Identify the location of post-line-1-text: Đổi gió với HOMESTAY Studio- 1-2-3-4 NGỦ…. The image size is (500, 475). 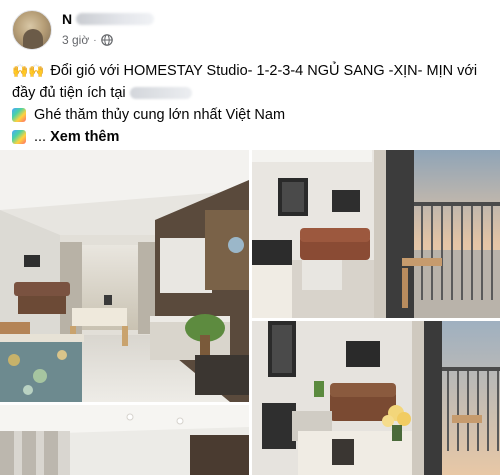
(264, 71).